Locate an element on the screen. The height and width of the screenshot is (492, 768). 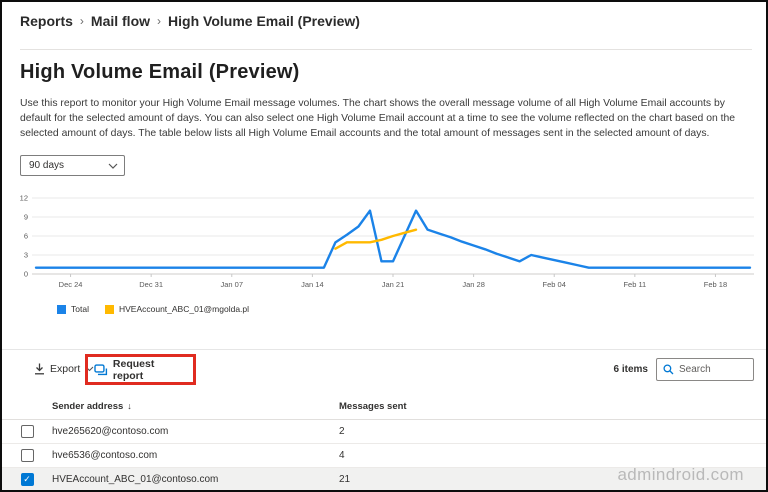
messages-sent-header: Messages sent is located at coordinates (552, 406).